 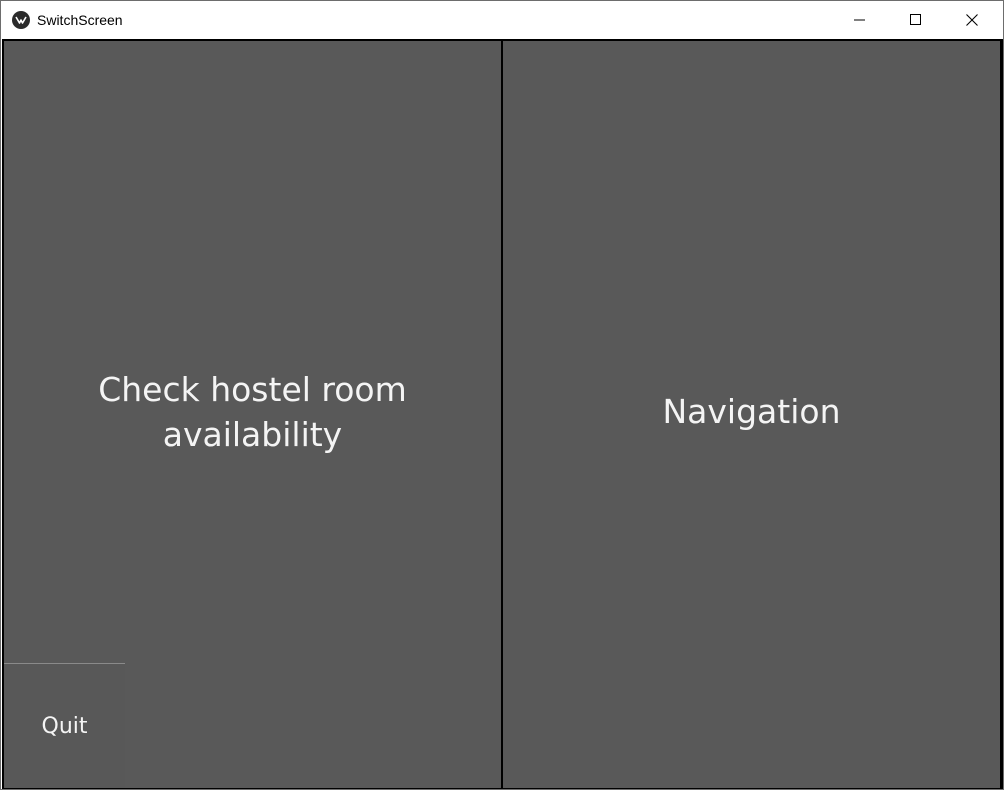 I want to click on kivy-icon, so click(x=21, y=20).